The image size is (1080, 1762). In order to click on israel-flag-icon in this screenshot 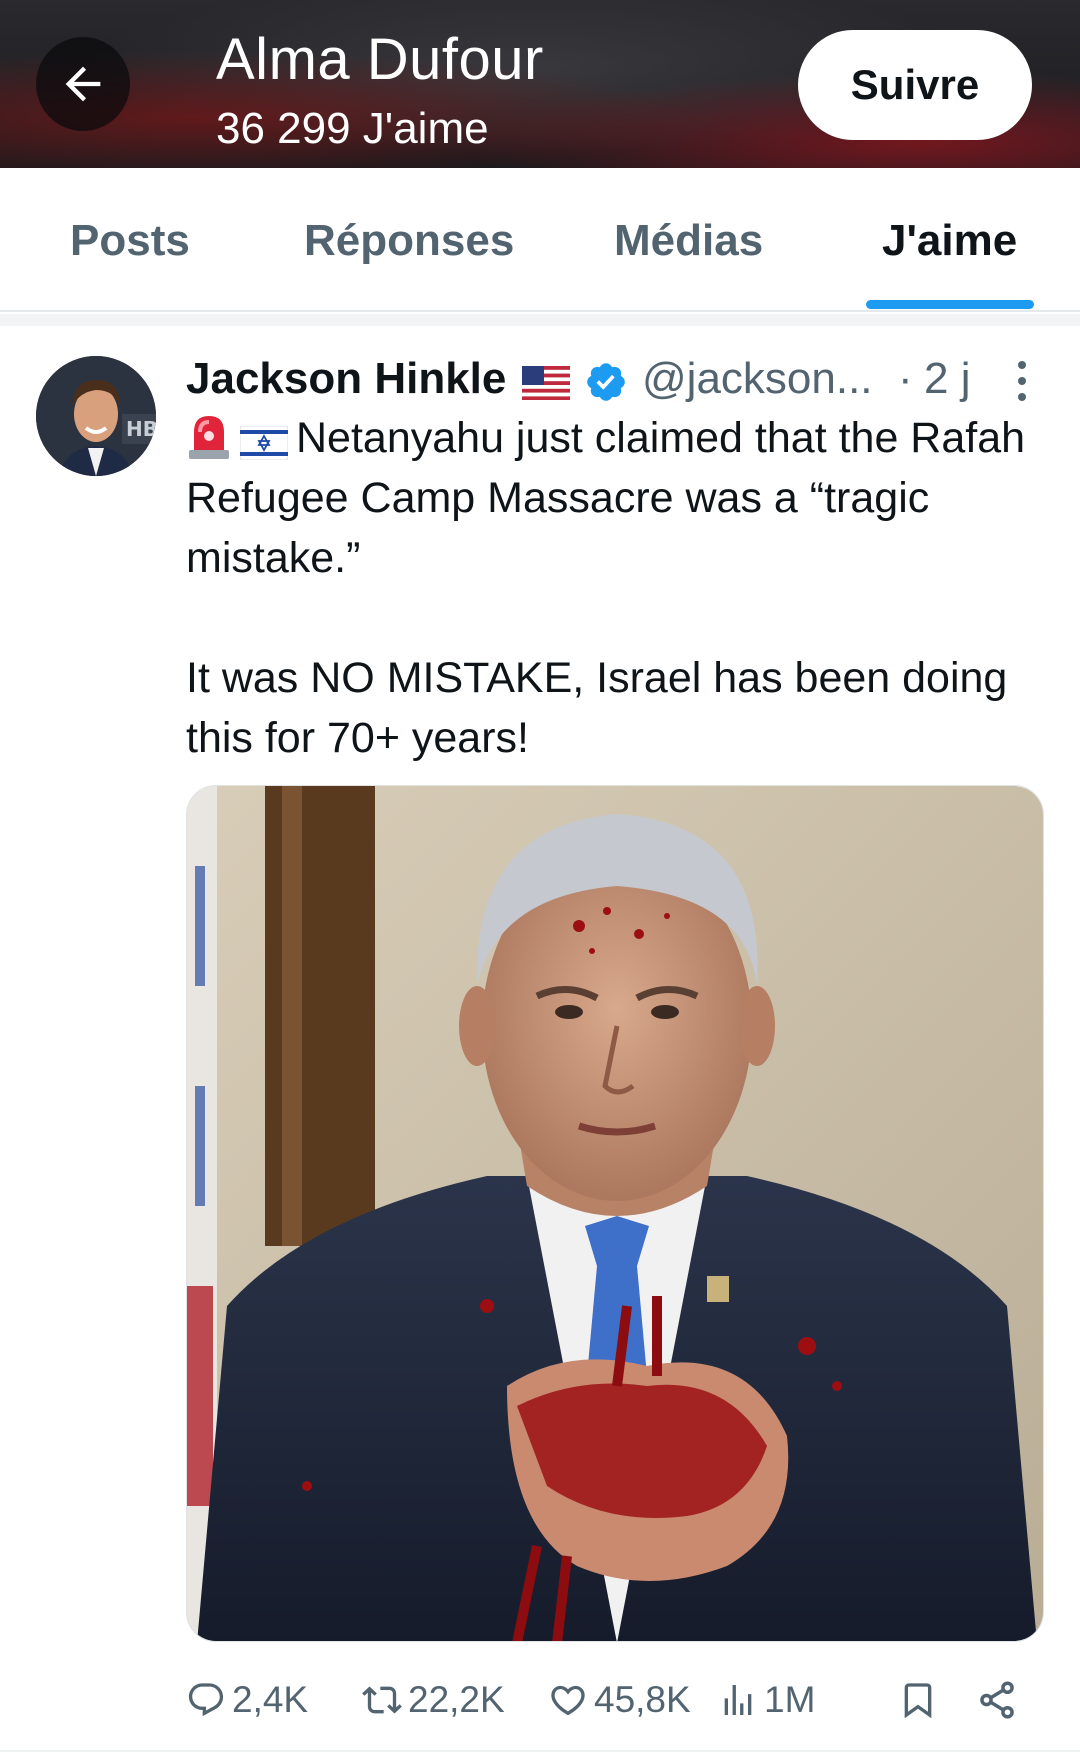, I will do `click(264, 443)`.